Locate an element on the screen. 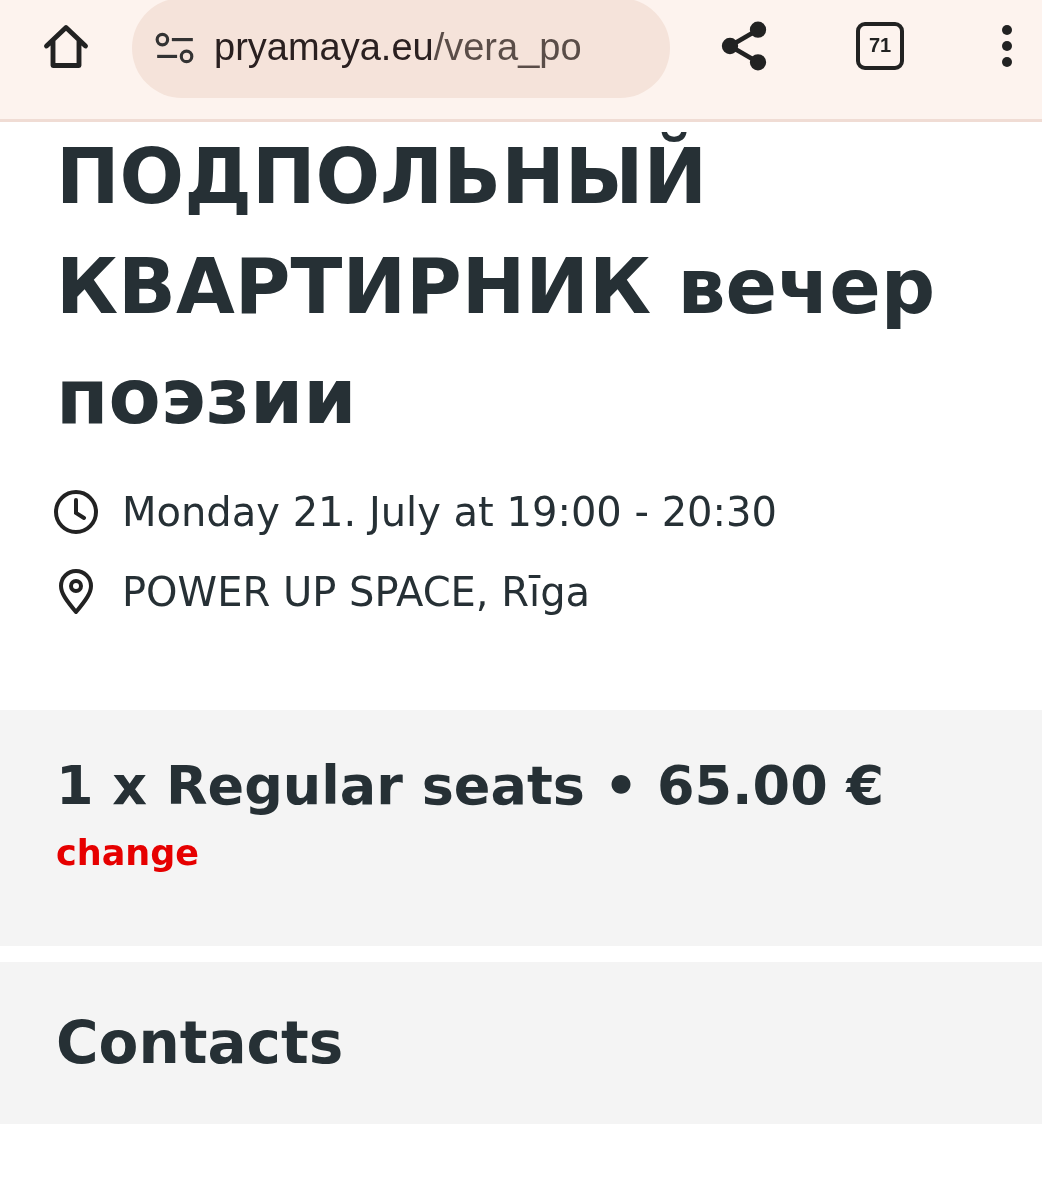  url-path: /vera_po is located at coordinates (507, 47).